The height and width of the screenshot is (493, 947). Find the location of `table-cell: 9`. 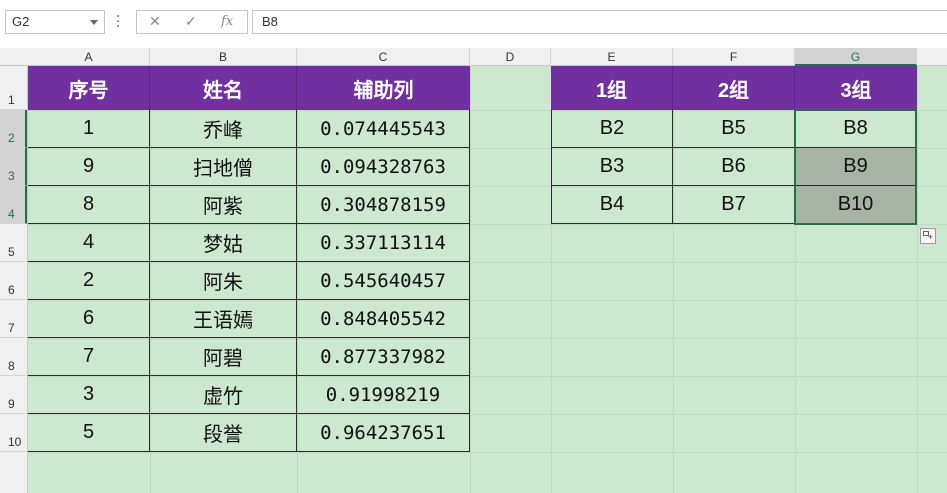

table-cell: 9 is located at coordinates (89, 167).